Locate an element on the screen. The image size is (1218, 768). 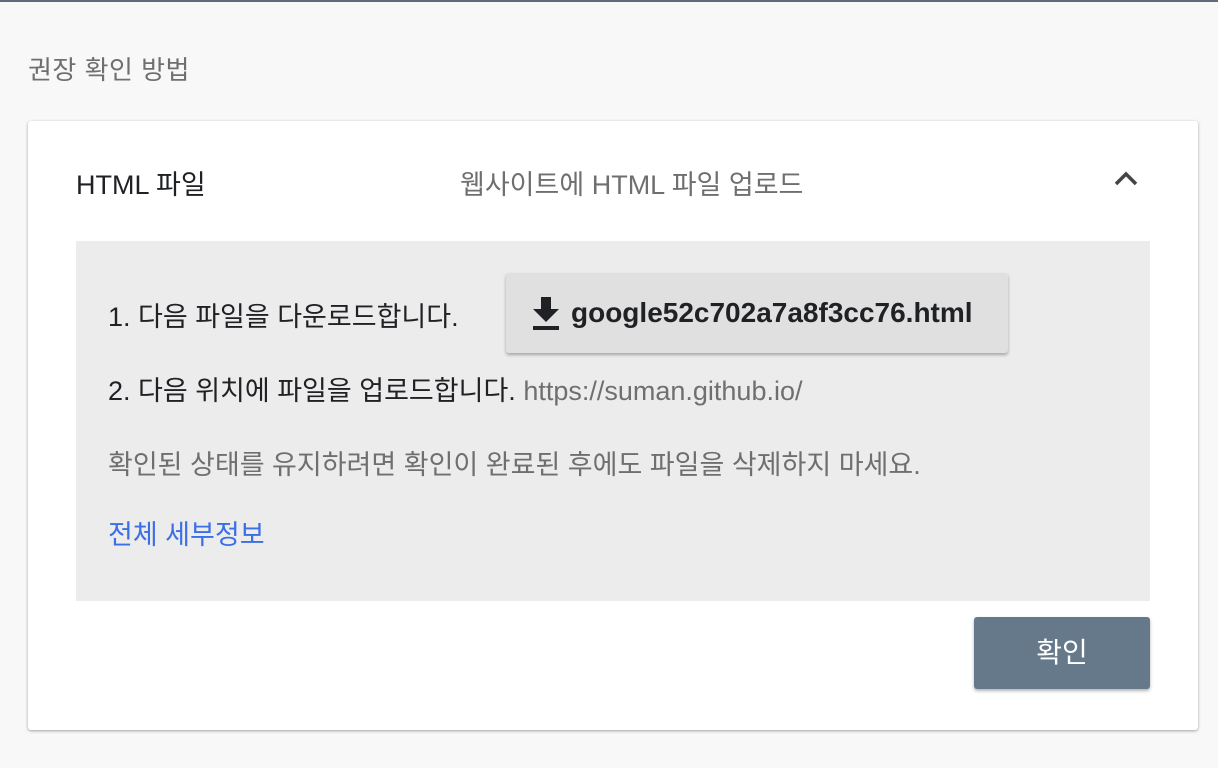
download-file-name: google52c702a7a8f3cc76.html is located at coordinates (772, 312).